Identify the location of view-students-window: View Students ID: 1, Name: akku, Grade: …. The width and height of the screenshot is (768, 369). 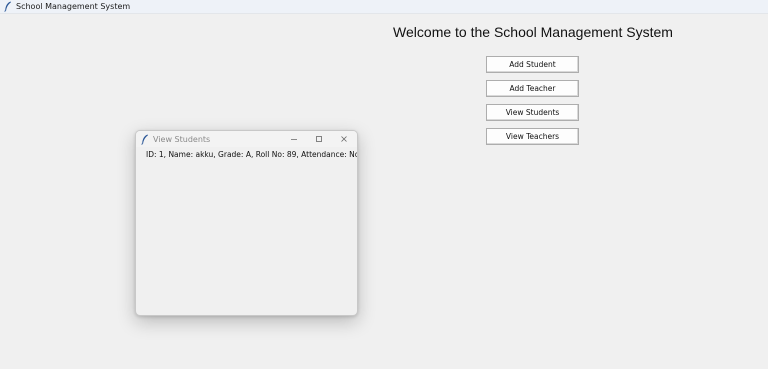
(246, 223).